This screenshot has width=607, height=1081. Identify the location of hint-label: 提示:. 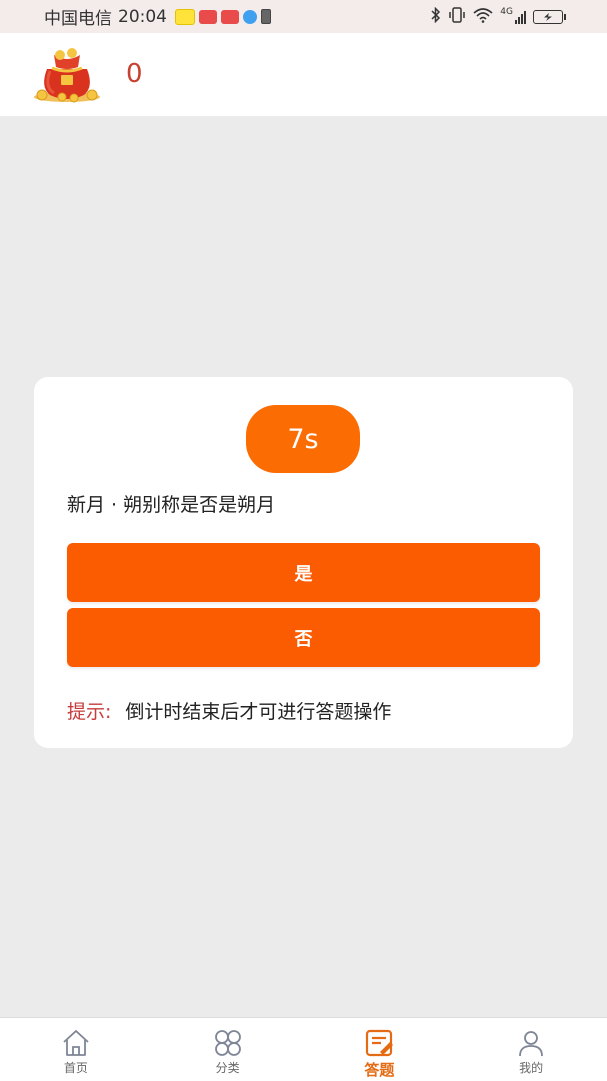
(89, 712).